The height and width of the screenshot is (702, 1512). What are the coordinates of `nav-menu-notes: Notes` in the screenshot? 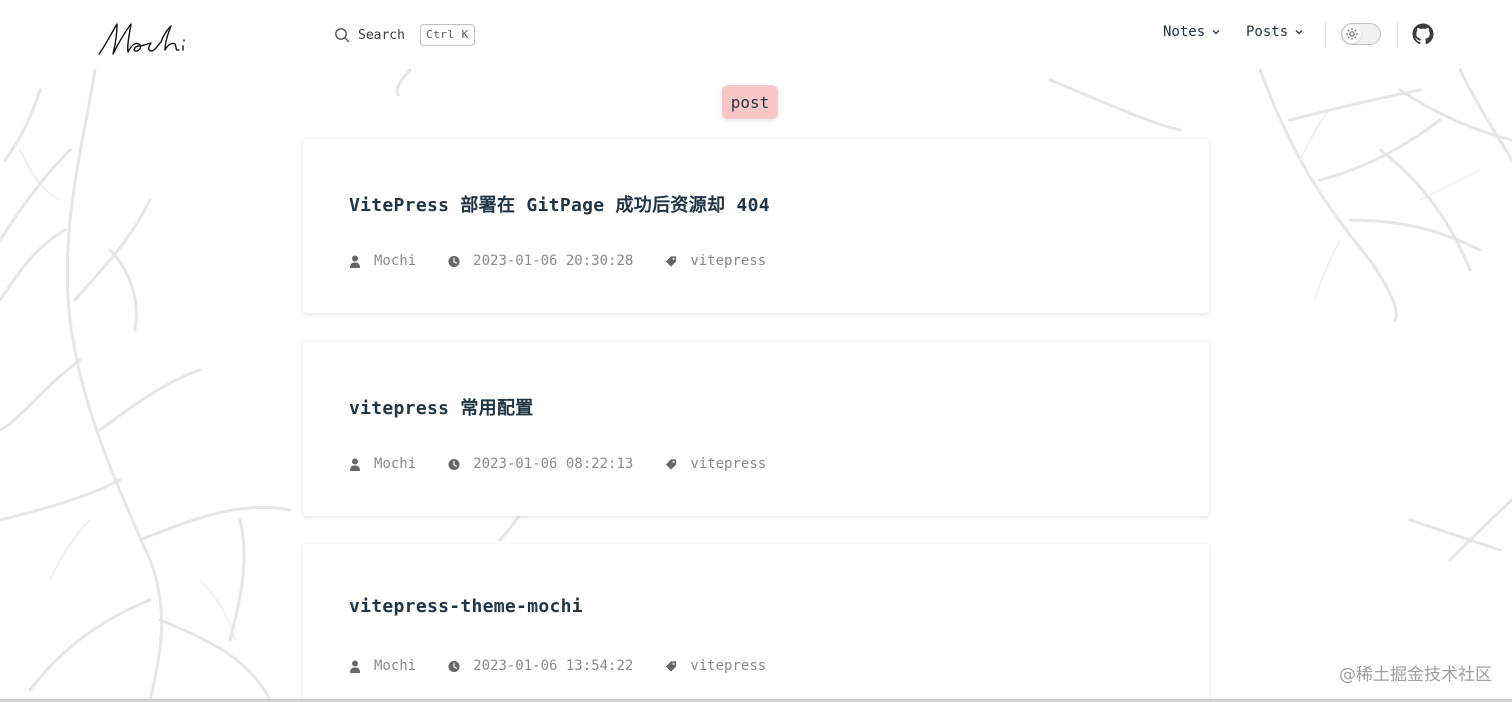 It's located at (1192, 32).